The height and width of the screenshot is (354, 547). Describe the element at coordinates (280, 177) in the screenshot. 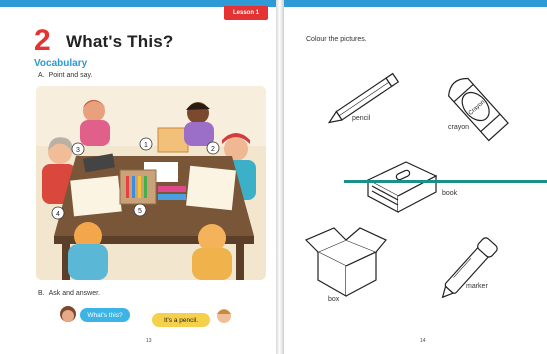

I see `book-gutter` at that location.